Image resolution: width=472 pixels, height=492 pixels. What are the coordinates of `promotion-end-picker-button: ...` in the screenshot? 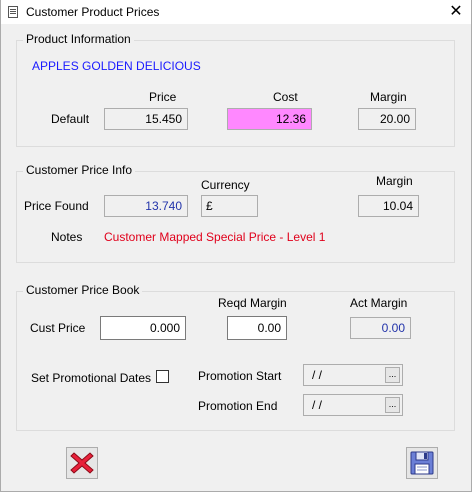 It's located at (392, 405).